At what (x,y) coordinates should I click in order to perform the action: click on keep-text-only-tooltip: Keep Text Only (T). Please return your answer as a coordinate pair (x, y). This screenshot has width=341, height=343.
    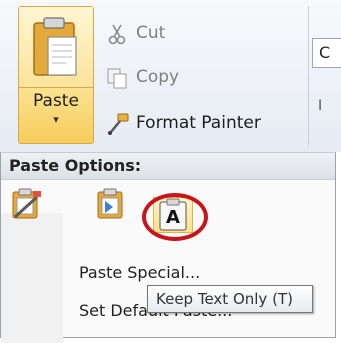
    Looking at the image, I should click on (230, 299).